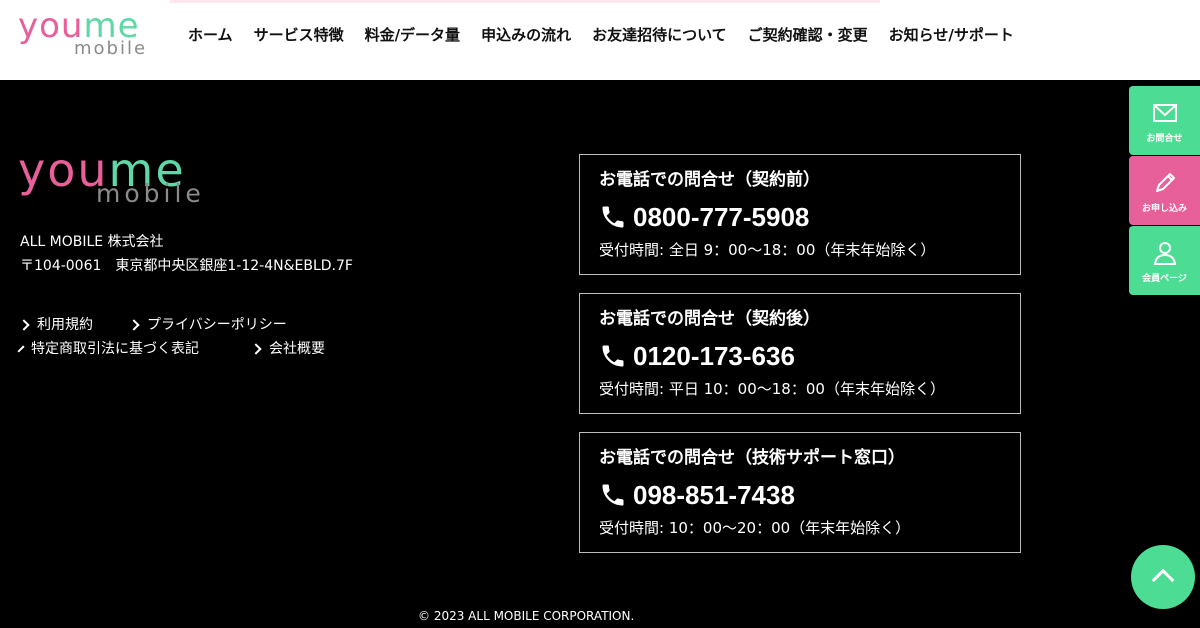  I want to click on back-to-top-button, so click(1163, 577).